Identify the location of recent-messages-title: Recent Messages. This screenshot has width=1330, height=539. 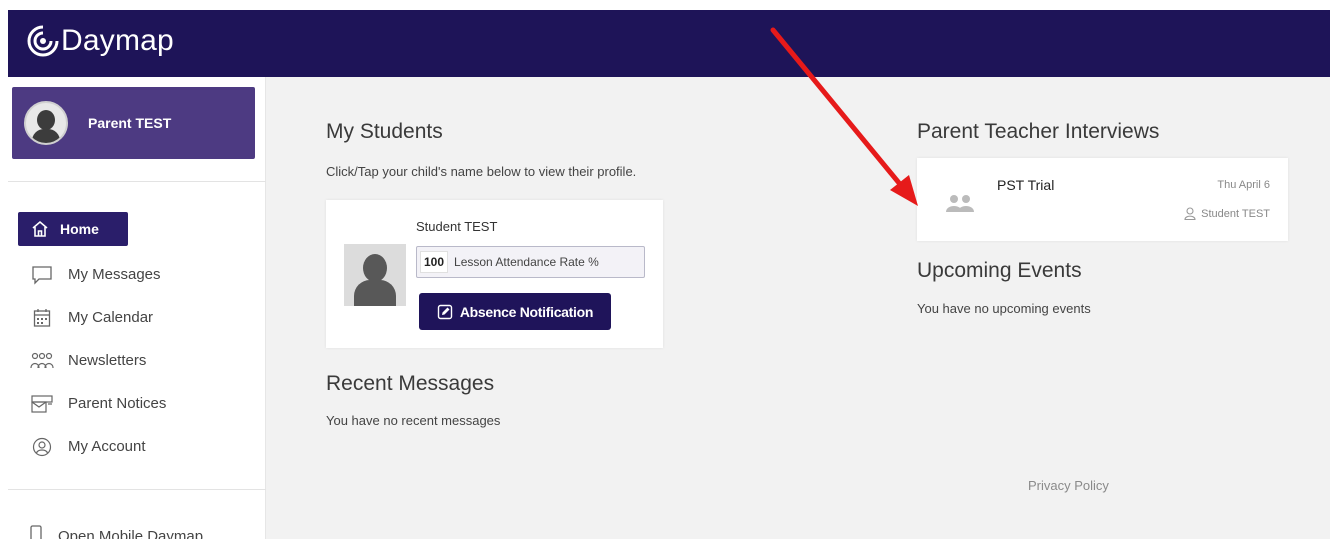
(410, 383).